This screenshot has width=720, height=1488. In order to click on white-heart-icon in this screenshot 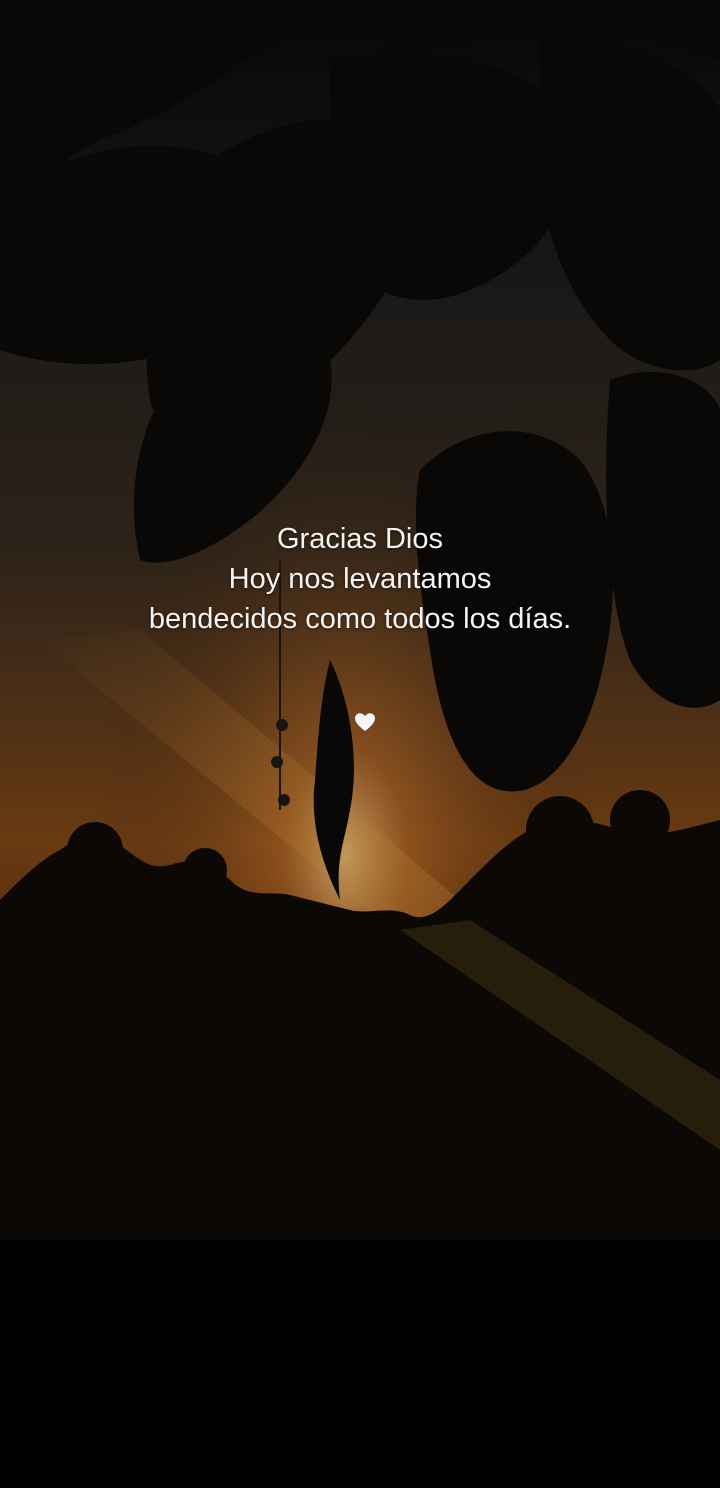, I will do `click(365, 722)`.